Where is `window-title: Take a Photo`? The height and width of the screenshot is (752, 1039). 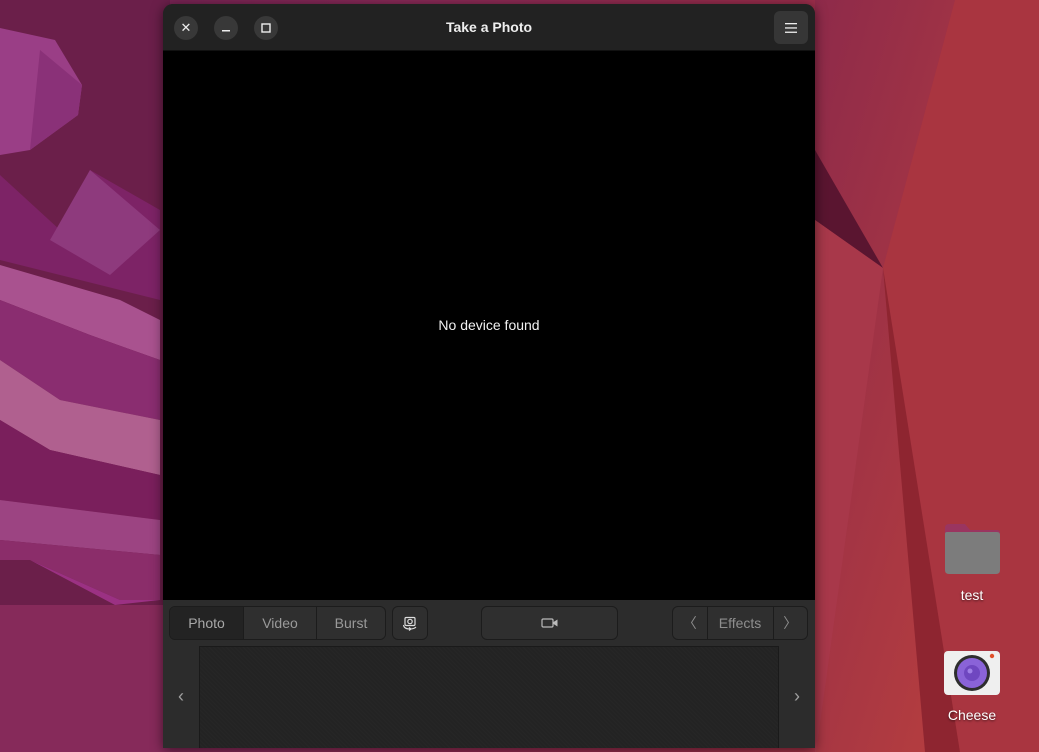 window-title: Take a Photo is located at coordinates (489, 27).